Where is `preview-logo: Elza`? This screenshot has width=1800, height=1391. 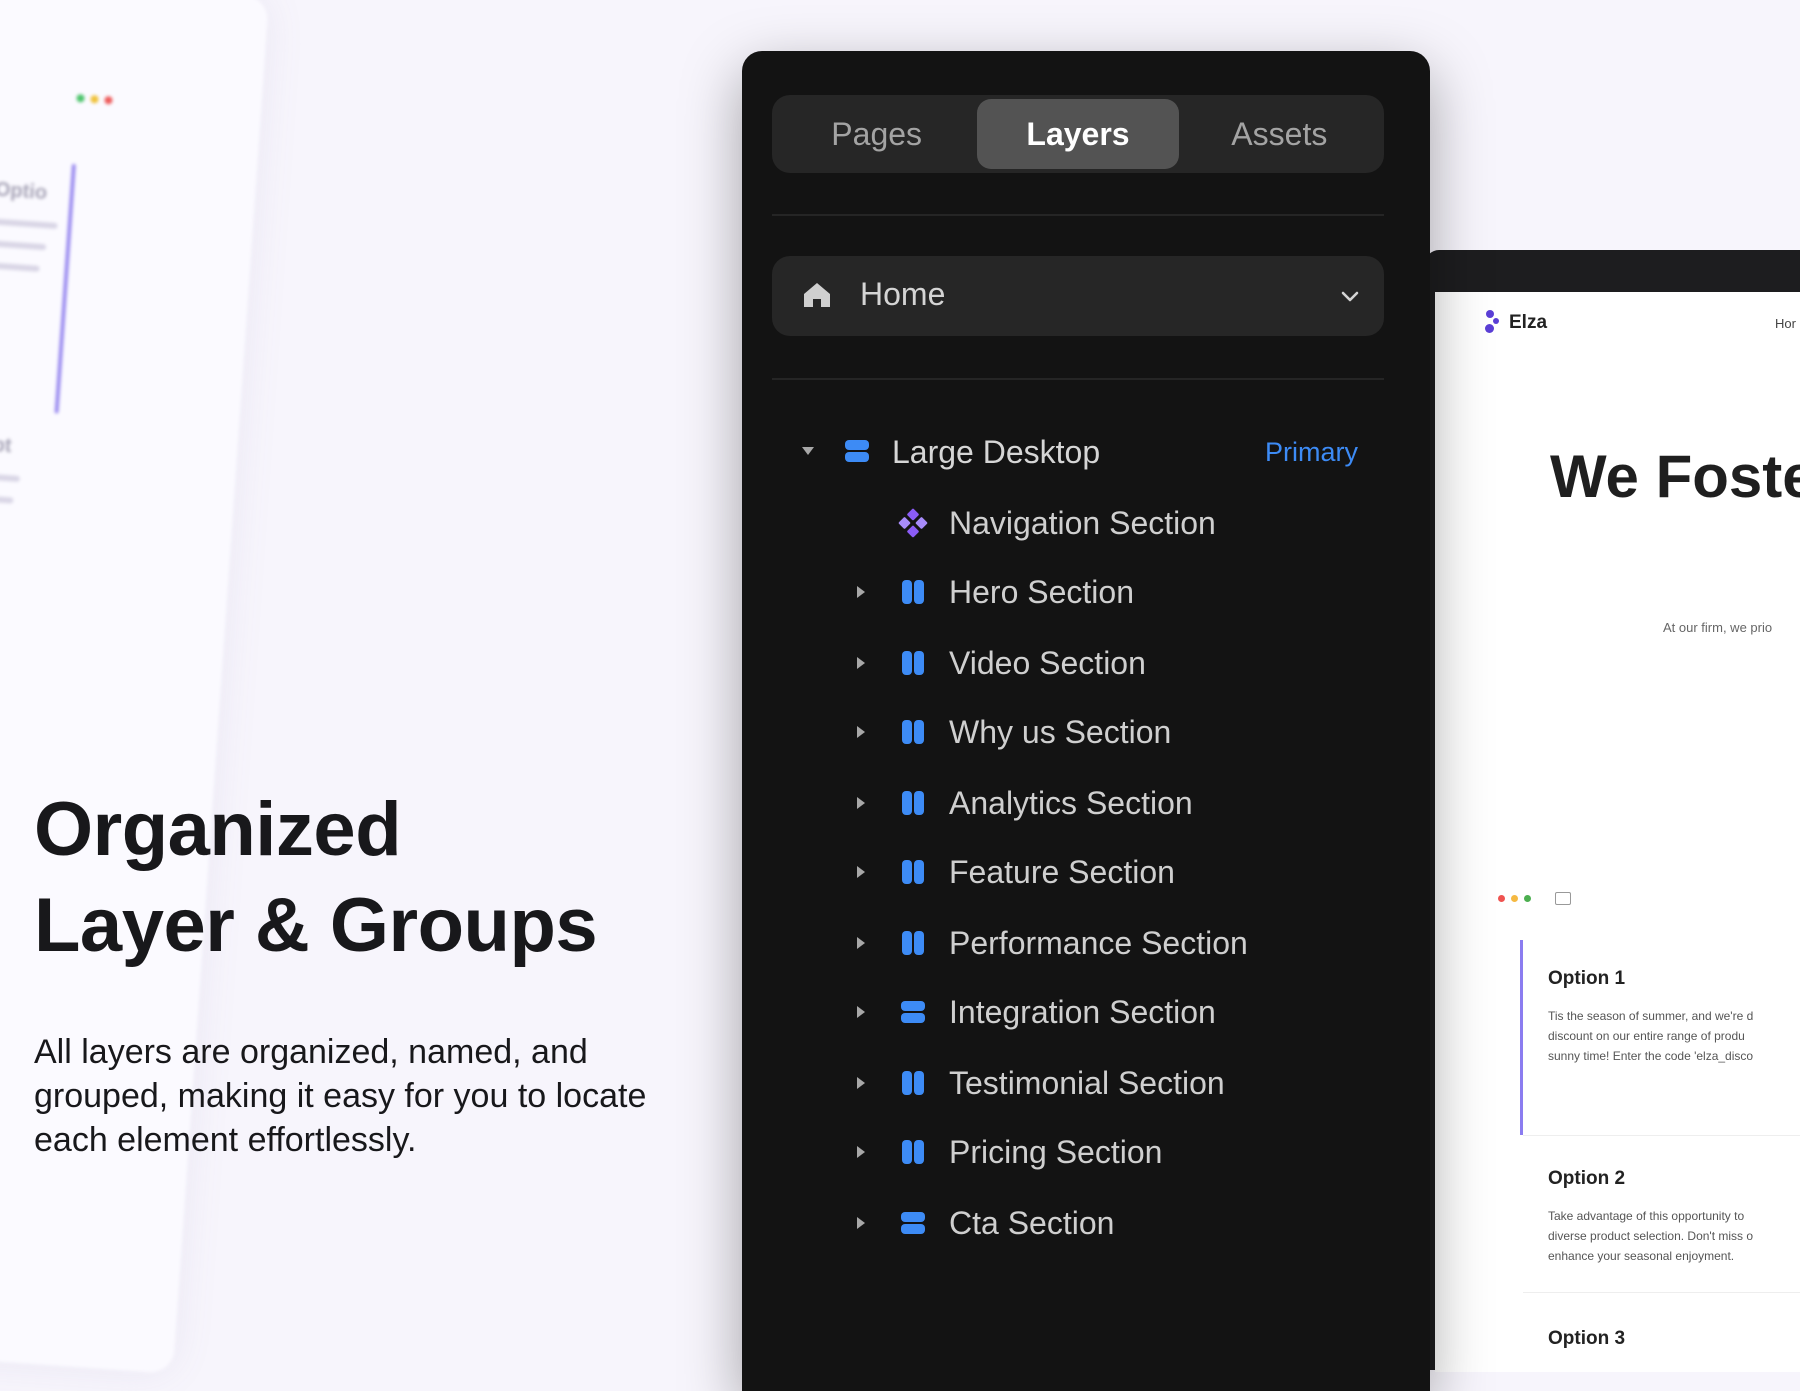 preview-logo: Elza is located at coordinates (1516, 323).